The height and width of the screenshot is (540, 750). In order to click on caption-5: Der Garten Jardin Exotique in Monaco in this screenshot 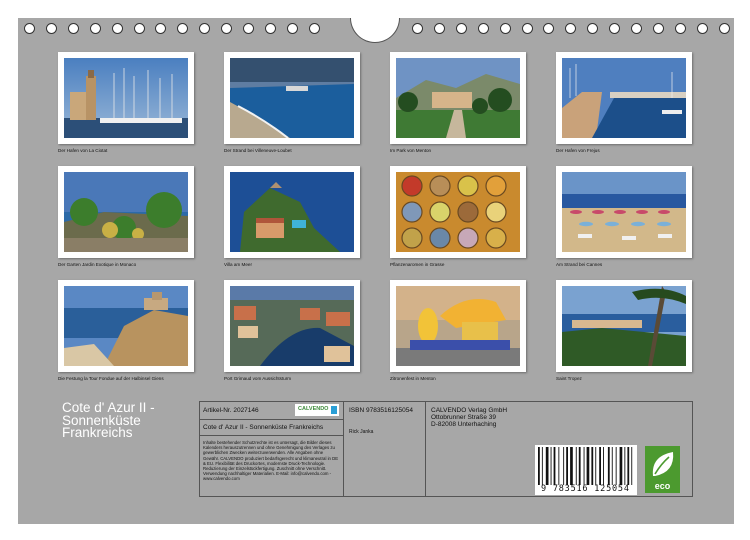, I will do `click(97, 264)`.